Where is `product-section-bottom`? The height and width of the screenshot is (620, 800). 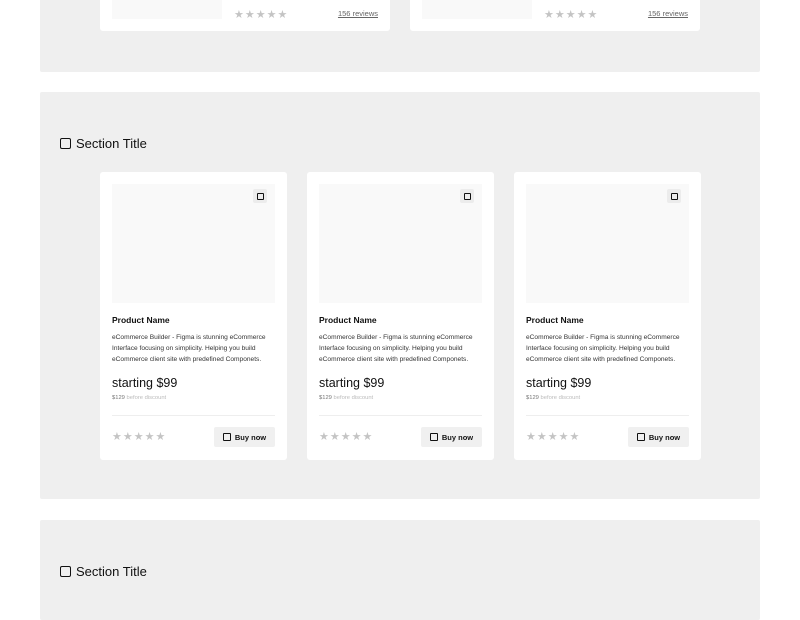 product-section-bottom is located at coordinates (400, 570).